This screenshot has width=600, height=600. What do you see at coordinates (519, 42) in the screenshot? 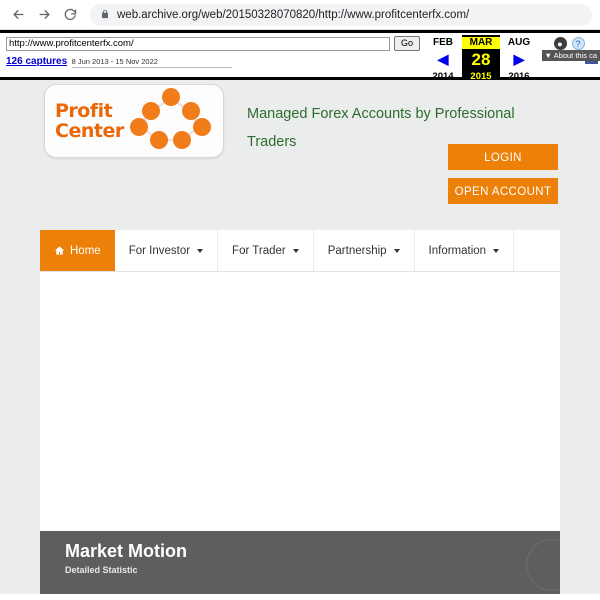
I see `month-label: AUG` at bounding box center [519, 42].